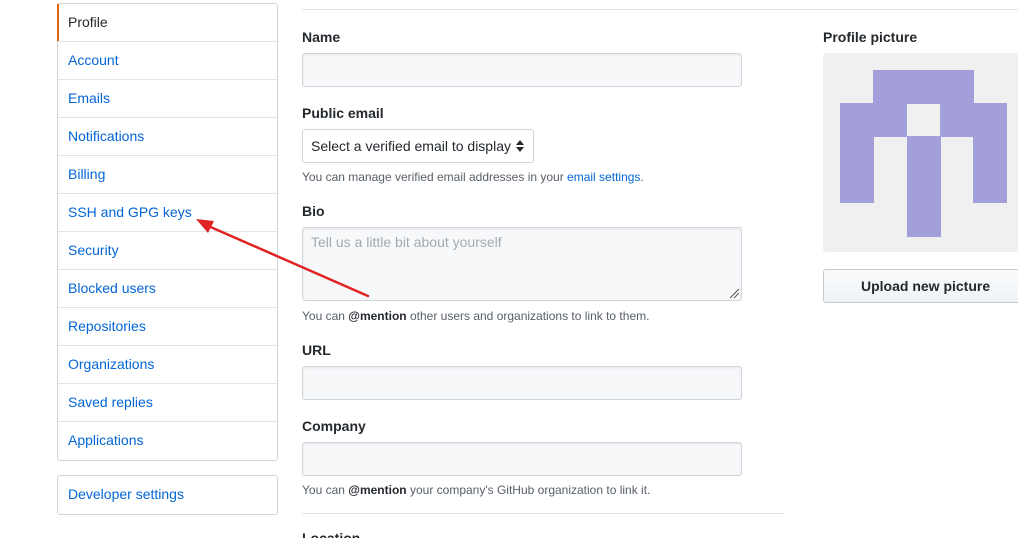 Image resolution: width=1018 pixels, height=538 pixels. I want to click on developer-settings-menu: Developer settings, so click(167, 495).